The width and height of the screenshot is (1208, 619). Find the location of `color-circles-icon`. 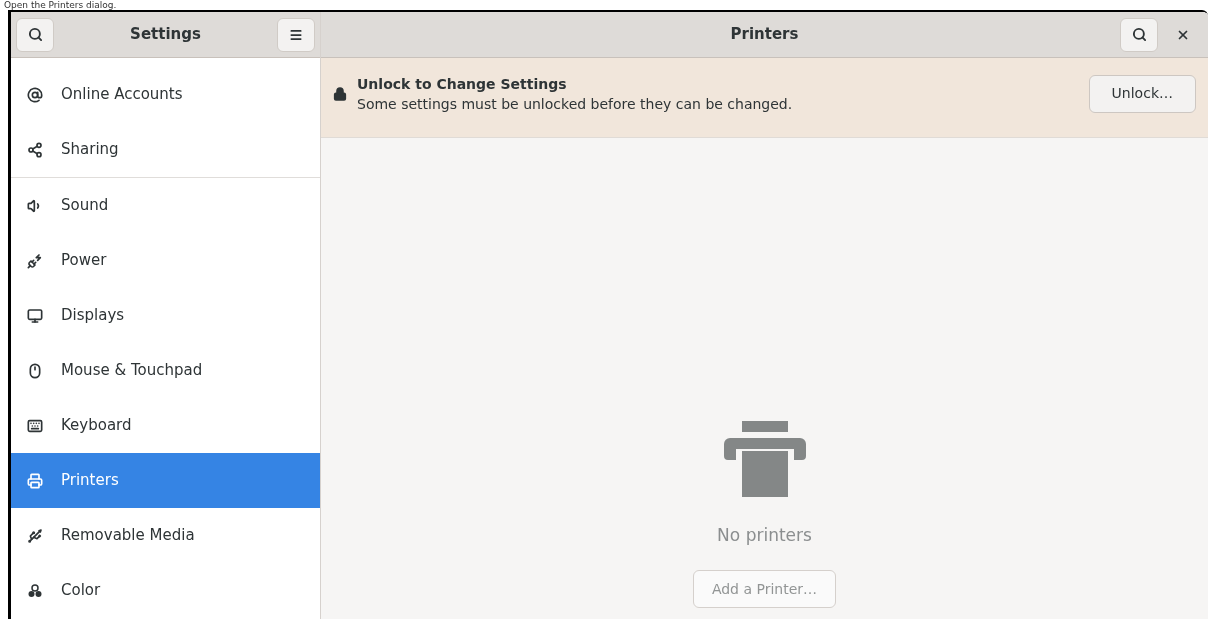

color-circles-icon is located at coordinates (35, 590).